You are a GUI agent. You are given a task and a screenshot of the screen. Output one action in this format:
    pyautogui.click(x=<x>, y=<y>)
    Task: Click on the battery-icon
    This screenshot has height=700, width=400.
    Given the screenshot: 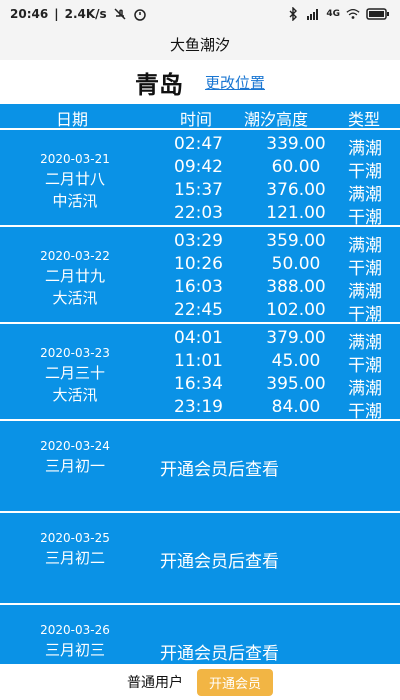 What is the action you would take?
    pyautogui.click(x=378, y=14)
    